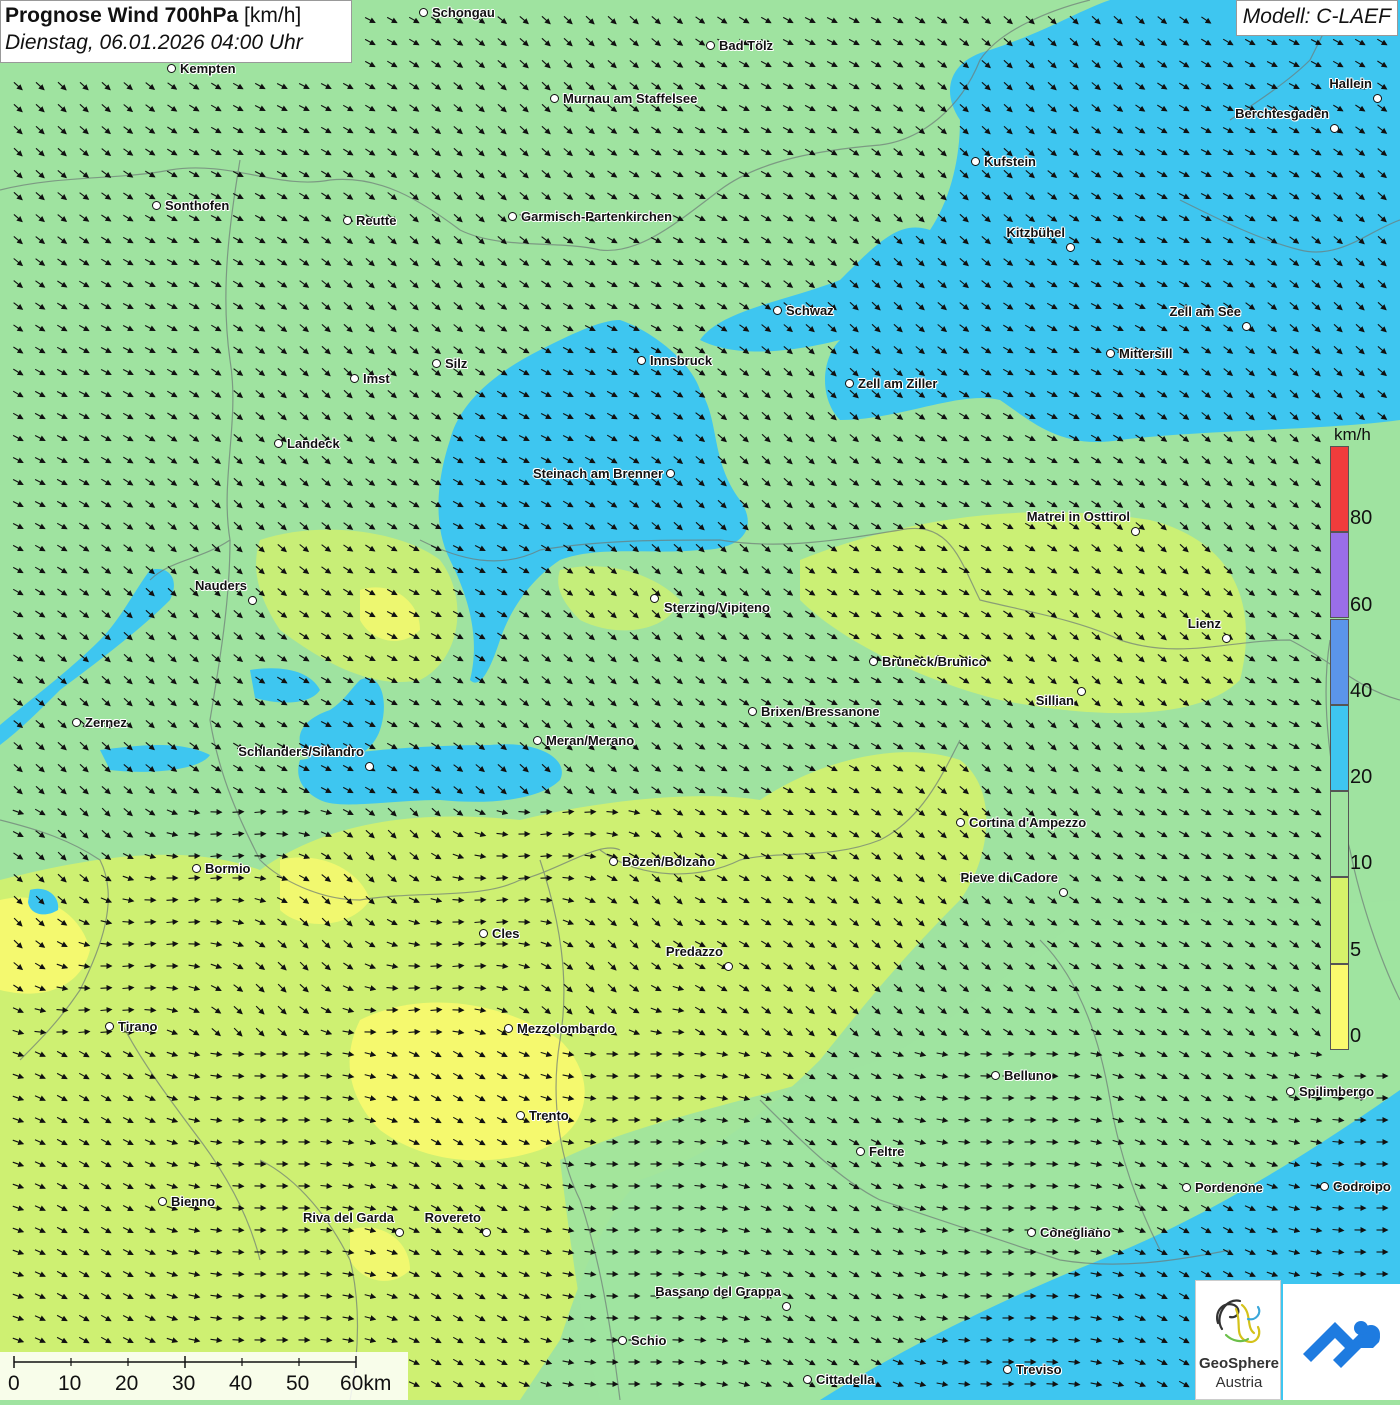 The height and width of the screenshot is (1405, 1400). I want to click on city-label: Silz, so click(456, 363).